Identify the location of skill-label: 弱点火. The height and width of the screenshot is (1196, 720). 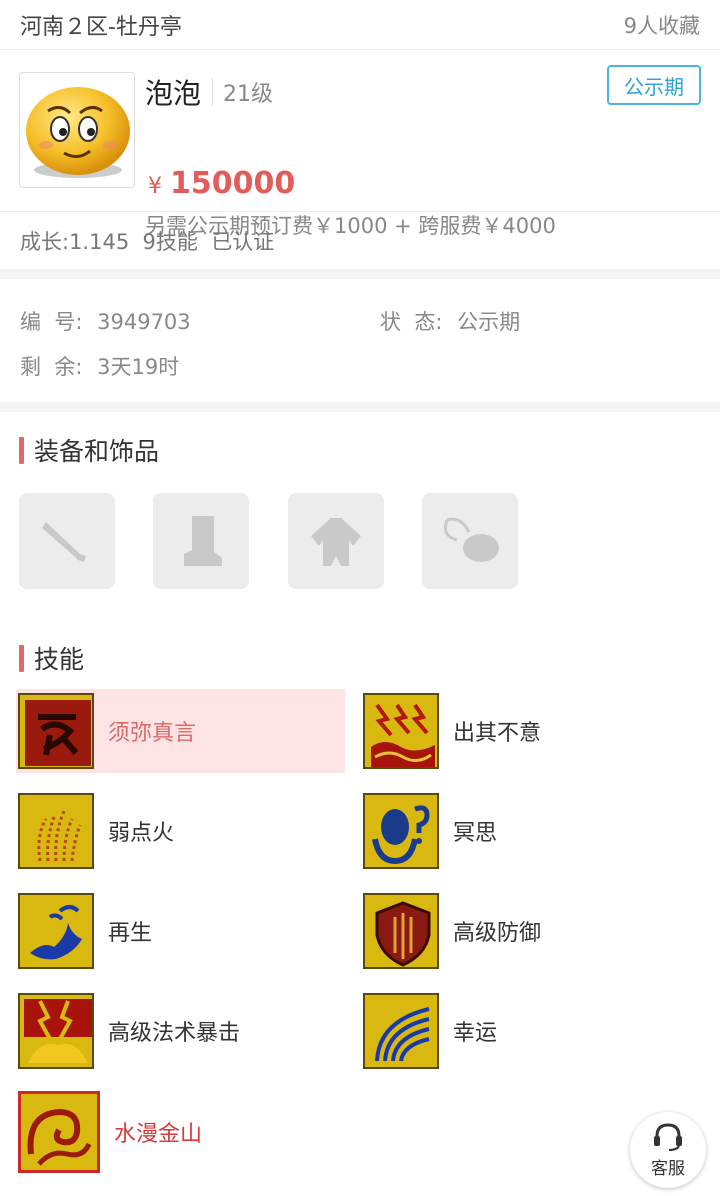
(141, 833).